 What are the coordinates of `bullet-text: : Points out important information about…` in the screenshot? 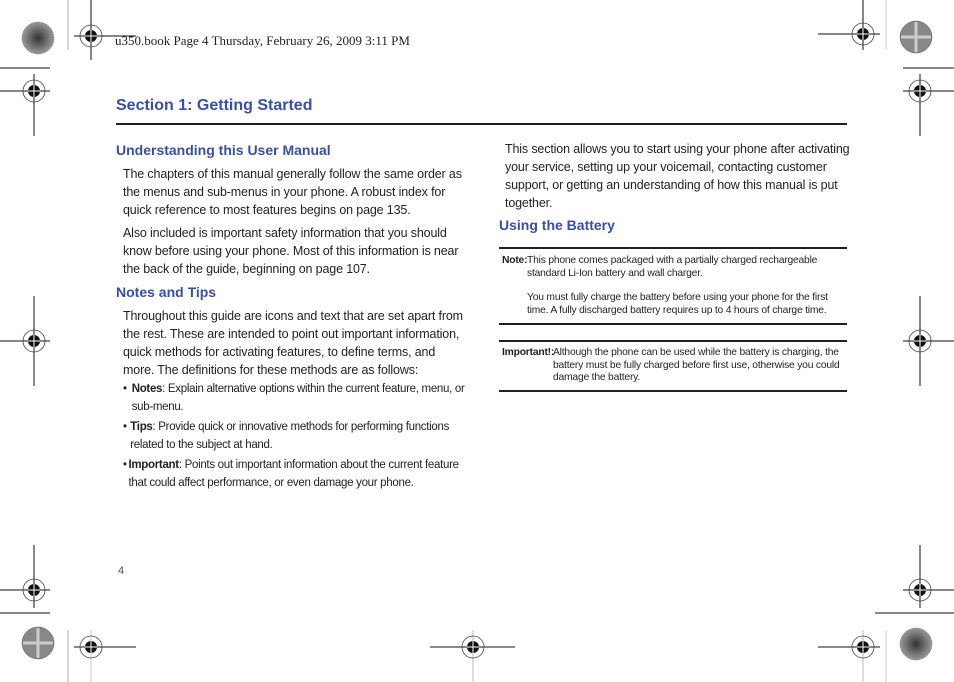 It's located at (293, 474).